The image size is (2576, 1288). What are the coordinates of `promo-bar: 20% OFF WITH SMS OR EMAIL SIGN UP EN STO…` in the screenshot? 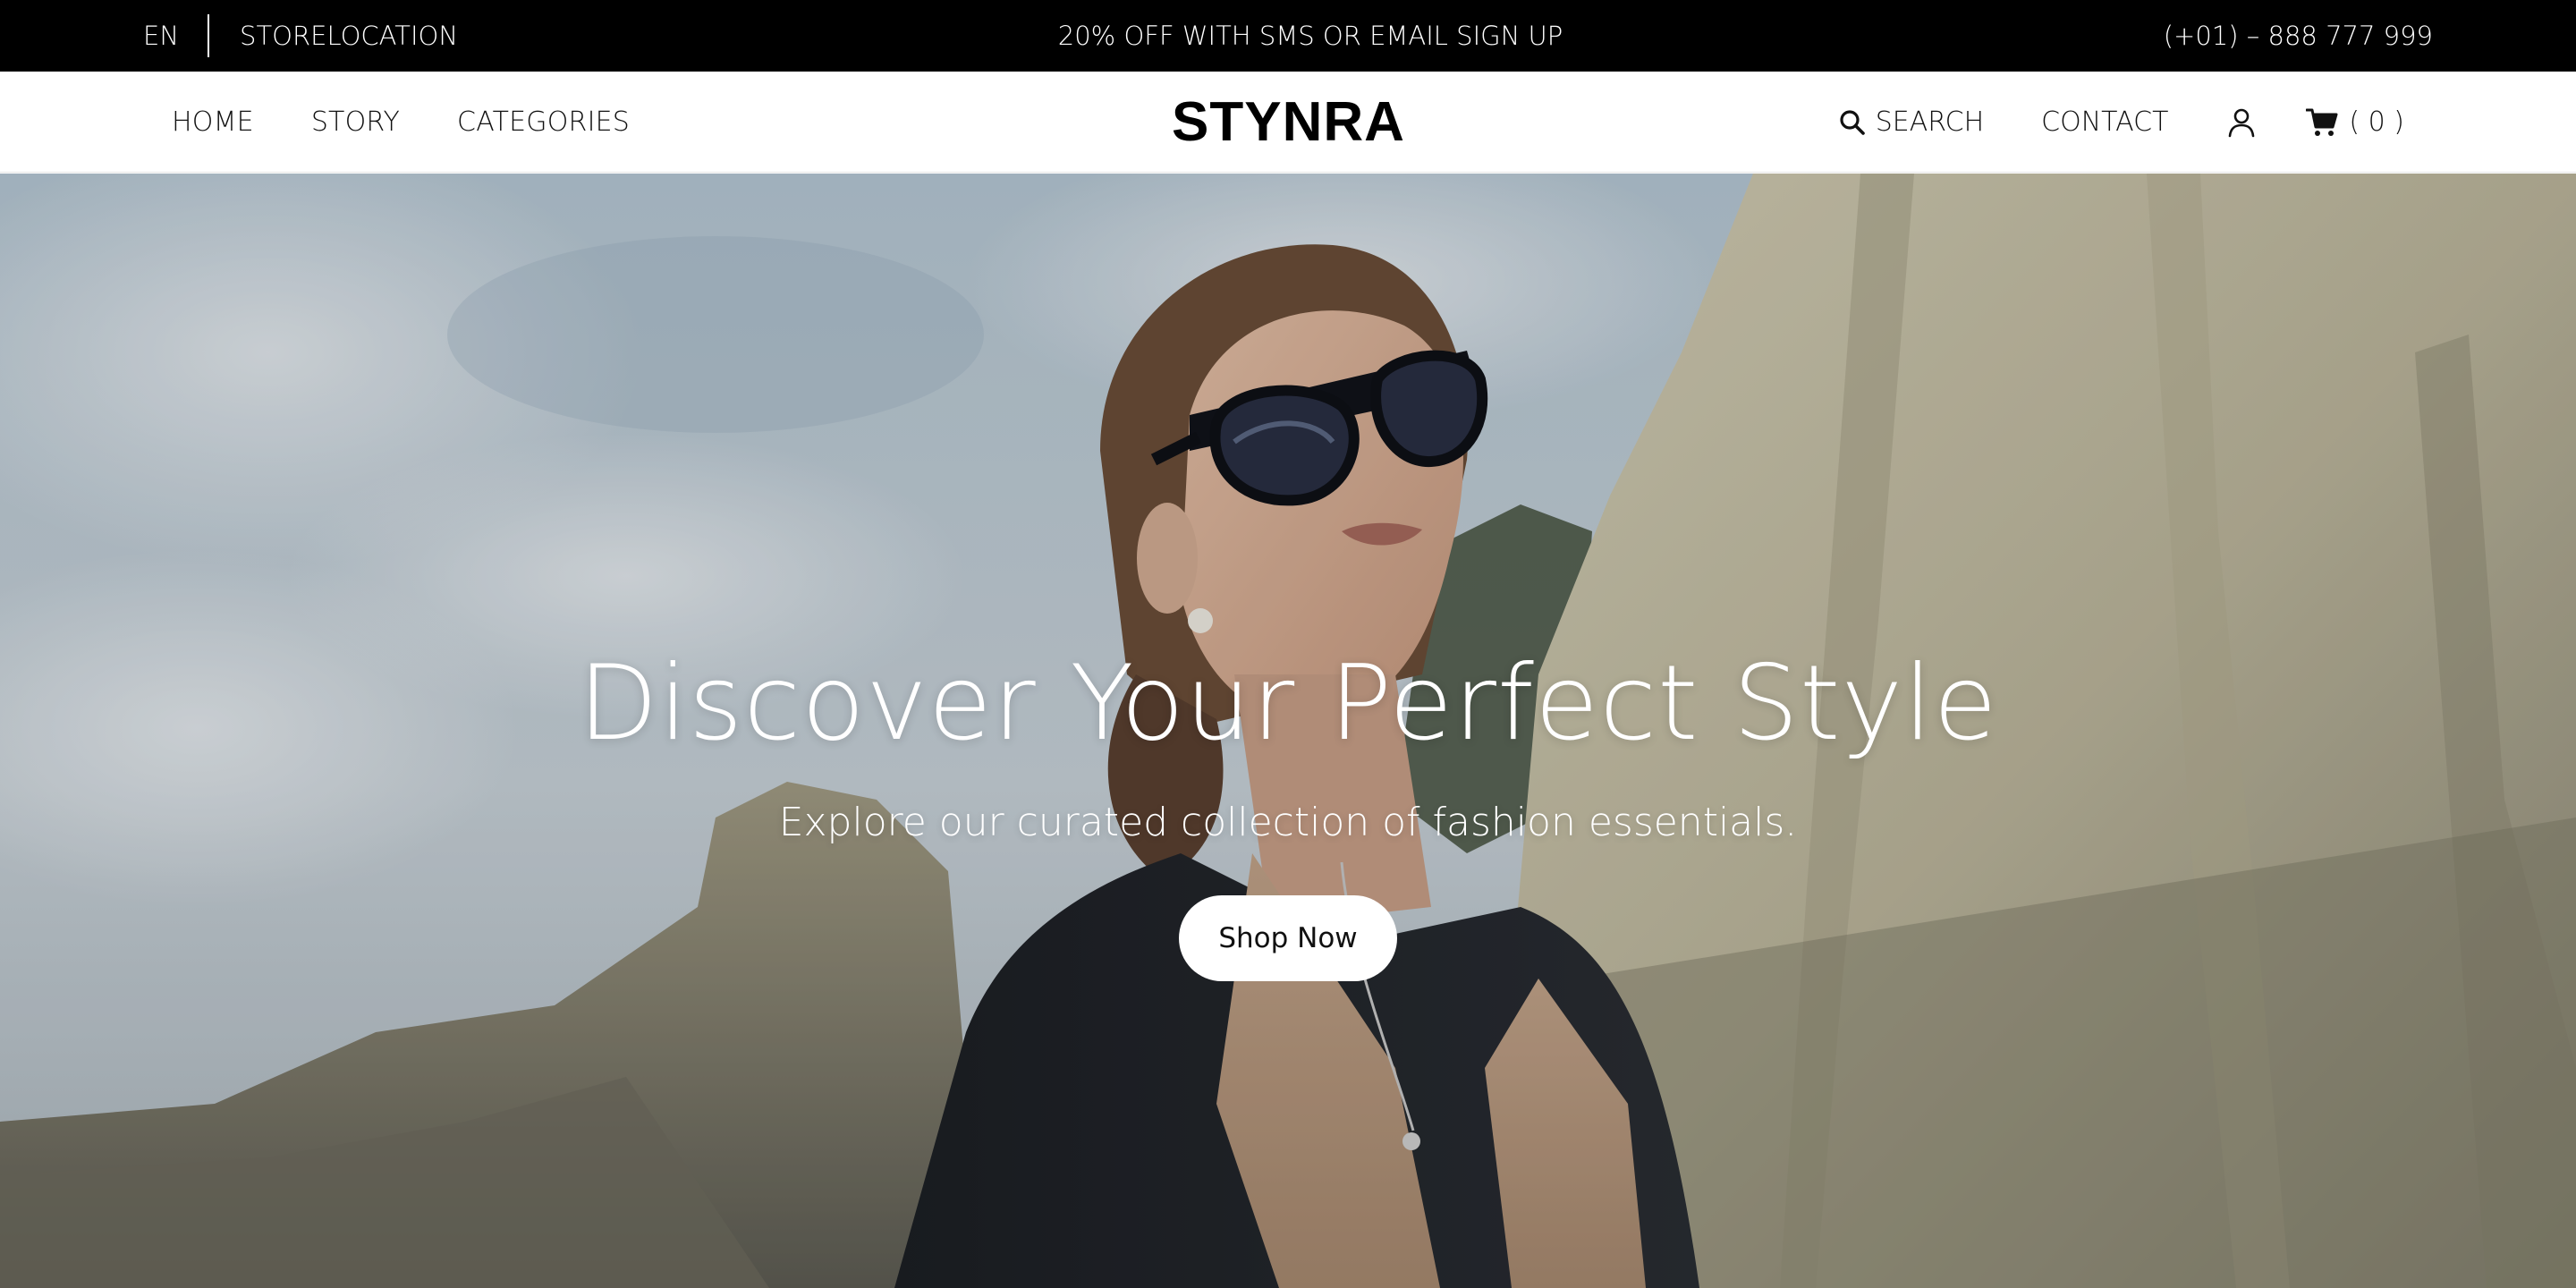 It's located at (1288, 36).